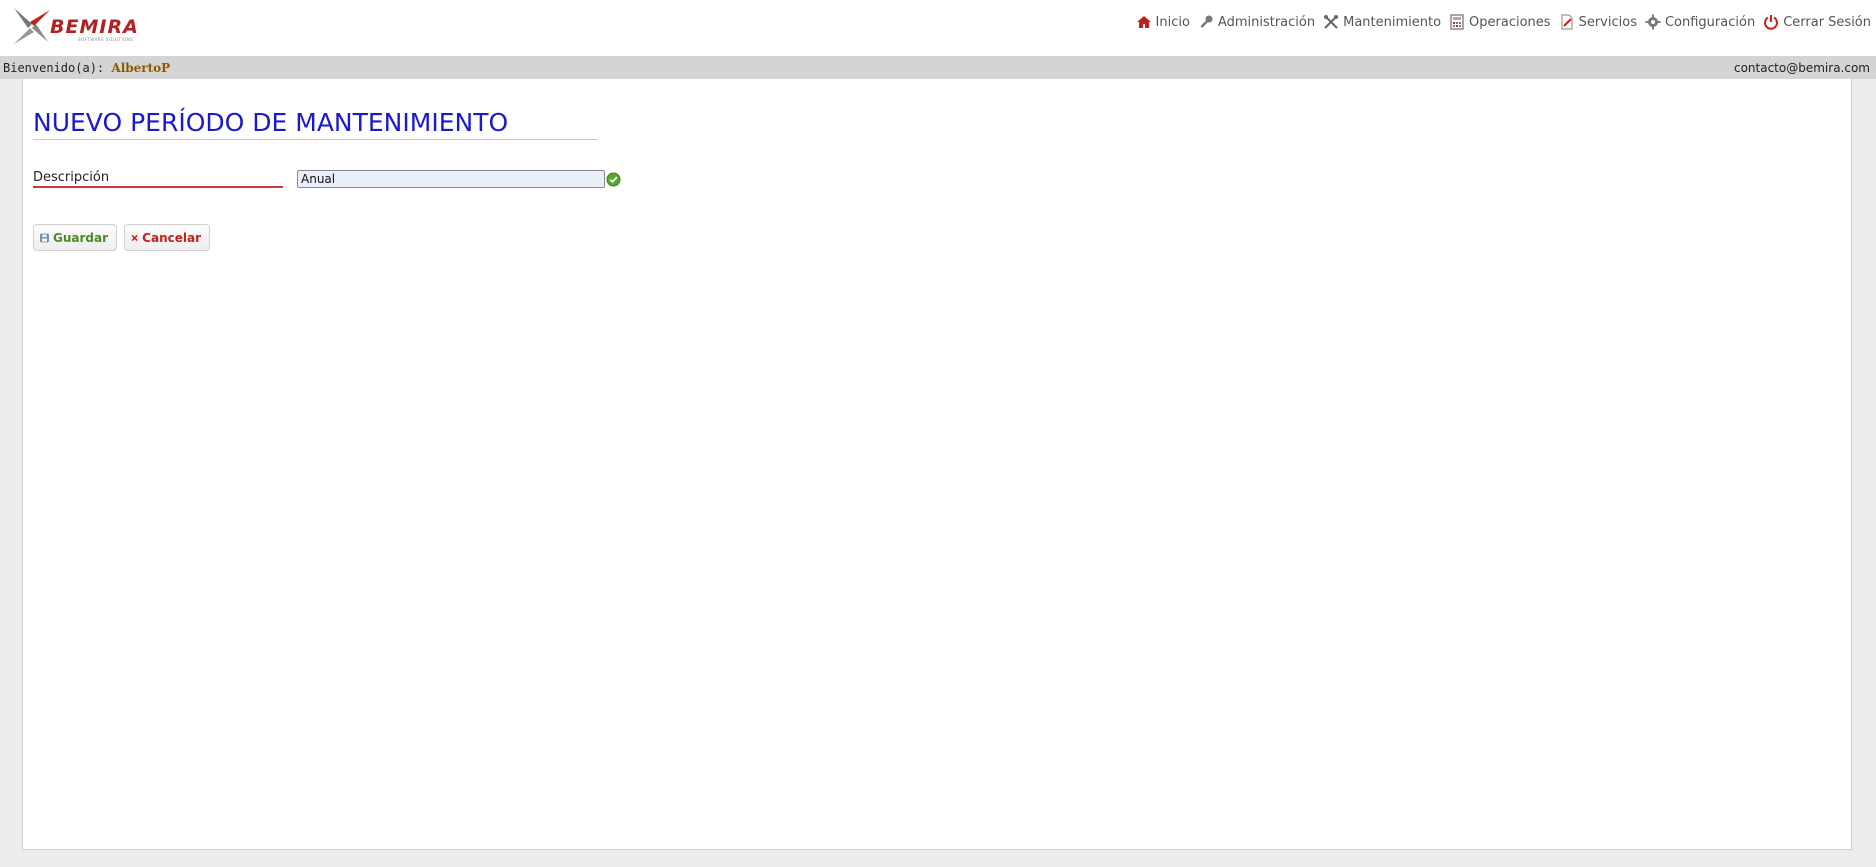  What do you see at coordinates (613, 179) in the screenshot?
I see `check-valid-icon` at bounding box center [613, 179].